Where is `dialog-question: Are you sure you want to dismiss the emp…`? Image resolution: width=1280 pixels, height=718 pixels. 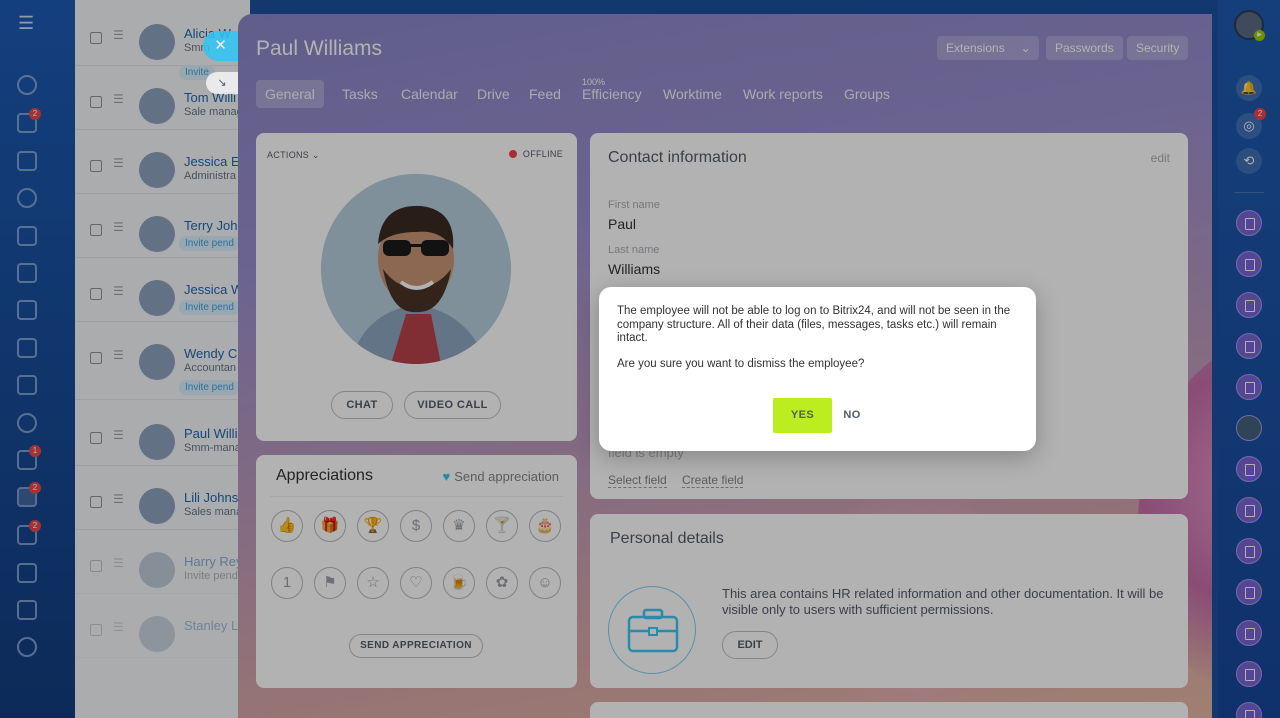 dialog-question: Are you sure you want to dismiss the emp… is located at coordinates (741, 364).